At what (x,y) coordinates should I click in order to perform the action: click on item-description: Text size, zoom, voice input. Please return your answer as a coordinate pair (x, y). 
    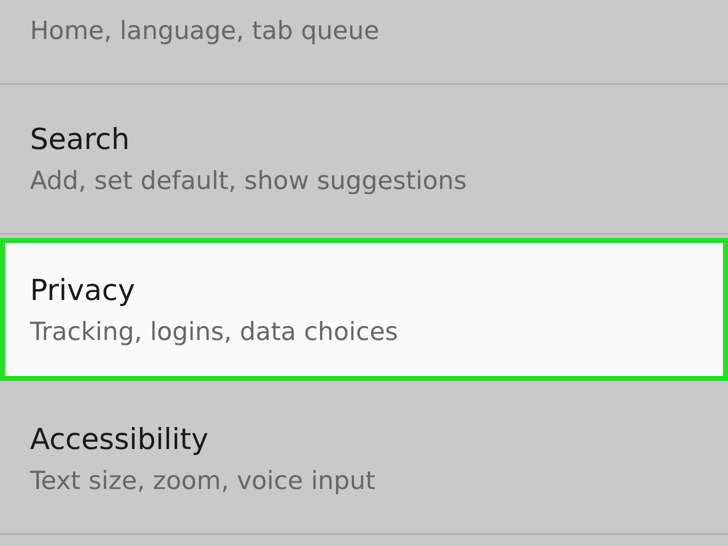
    Looking at the image, I should click on (203, 481).